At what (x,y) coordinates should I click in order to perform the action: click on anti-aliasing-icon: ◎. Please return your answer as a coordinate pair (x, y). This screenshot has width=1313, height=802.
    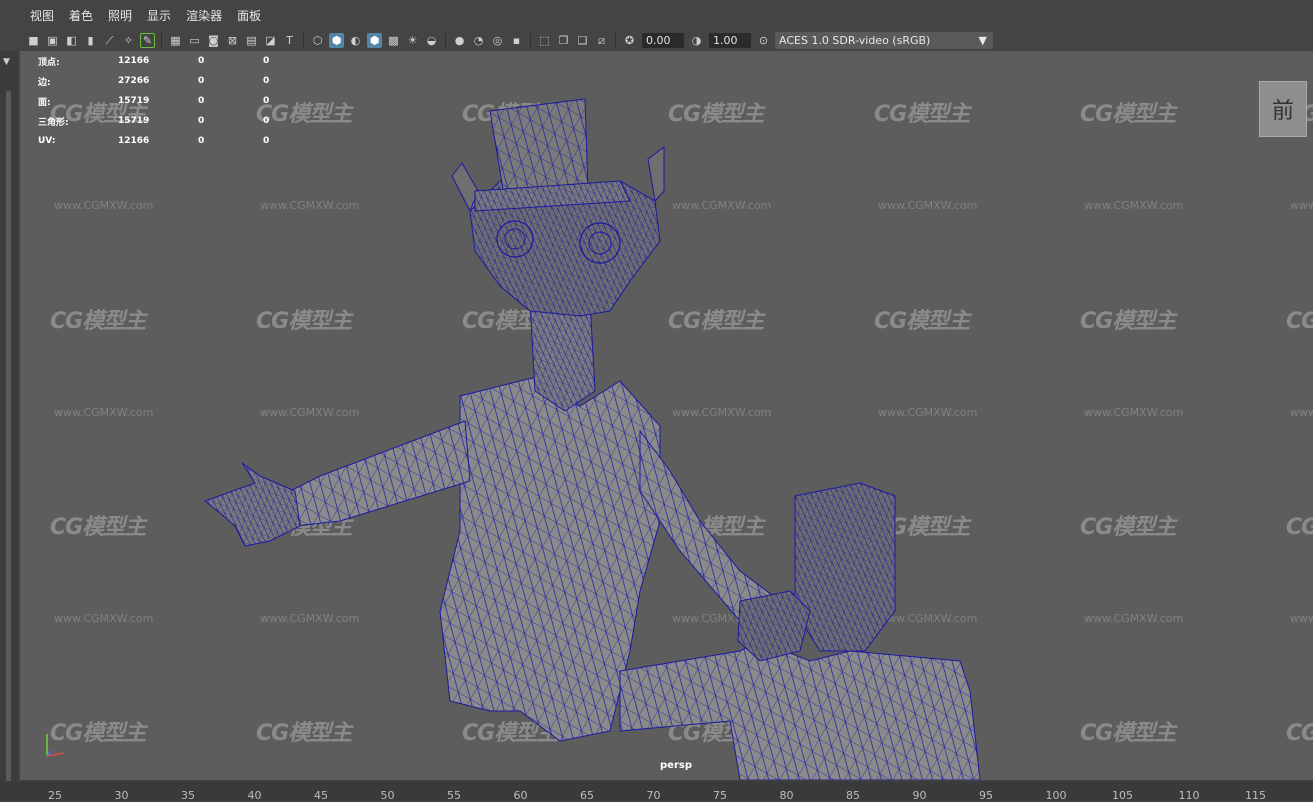
    Looking at the image, I should click on (497, 40).